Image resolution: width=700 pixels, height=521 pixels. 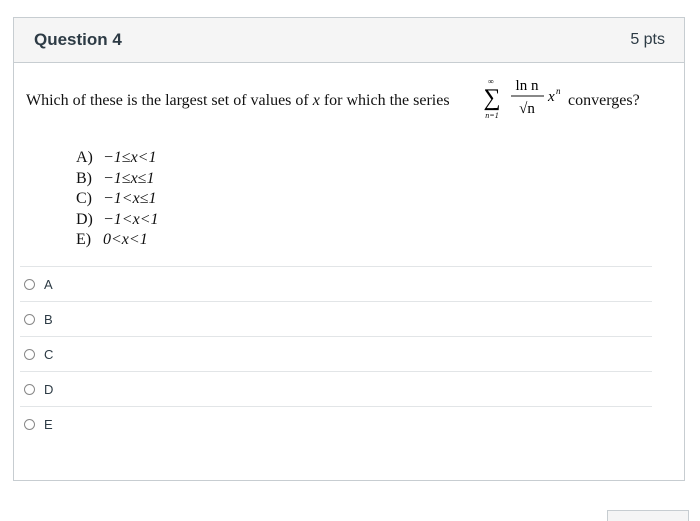 I want to click on series-factor: x, so click(x=551, y=97).